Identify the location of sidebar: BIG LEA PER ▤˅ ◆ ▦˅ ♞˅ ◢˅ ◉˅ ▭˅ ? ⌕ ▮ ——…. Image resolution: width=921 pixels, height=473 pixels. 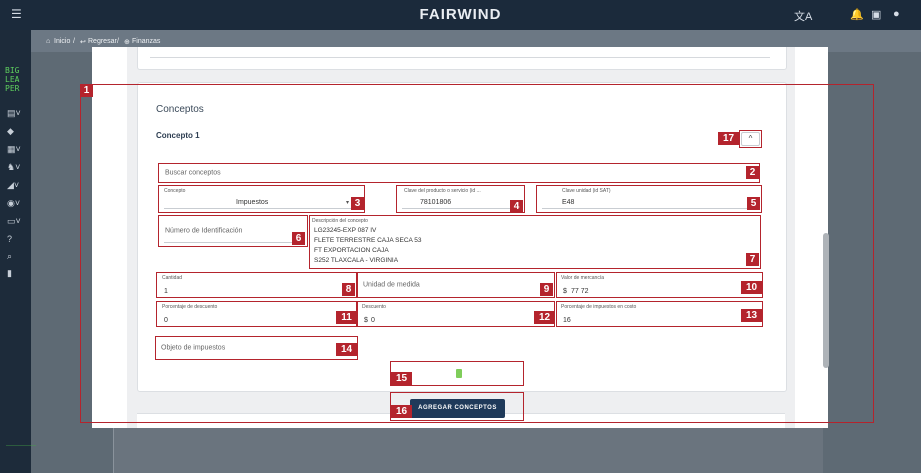
(18, 251).